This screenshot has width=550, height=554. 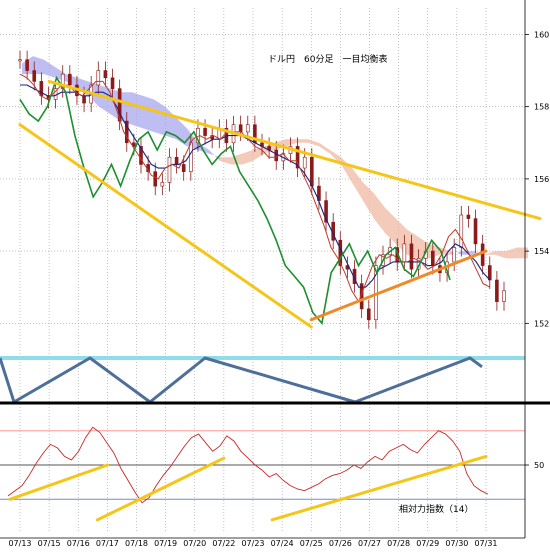 I want to click on x-tick-label: 07/25, so click(x=311, y=543).